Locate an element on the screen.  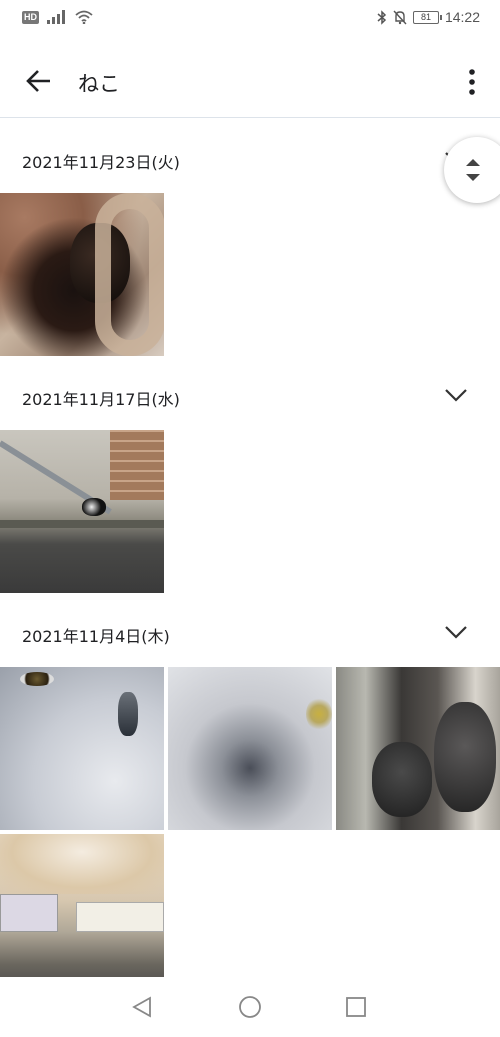
status-time: 14:22 is located at coordinates (462, 17).